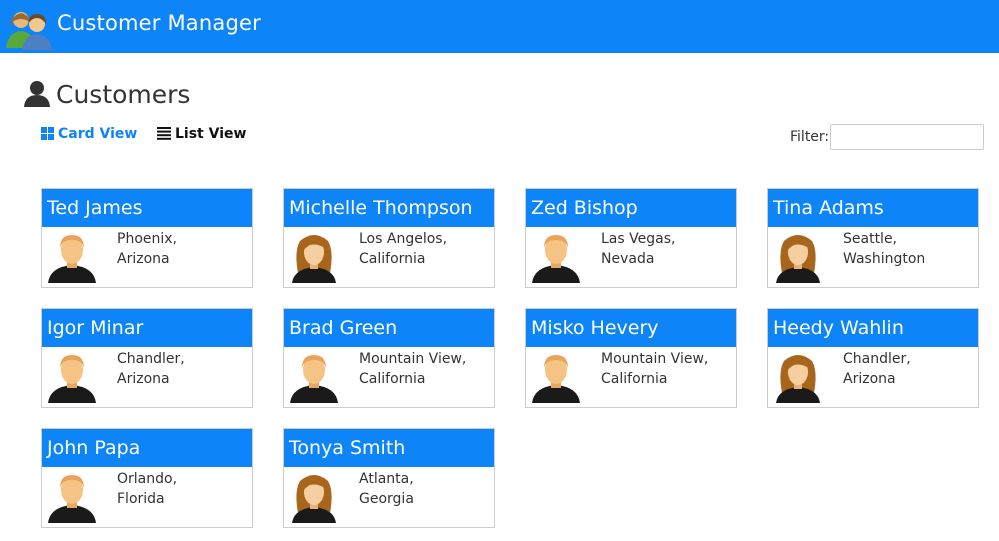 This screenshot has height=541, width=999. I want to click on navbar: Customer Manager, so click(499, 26).